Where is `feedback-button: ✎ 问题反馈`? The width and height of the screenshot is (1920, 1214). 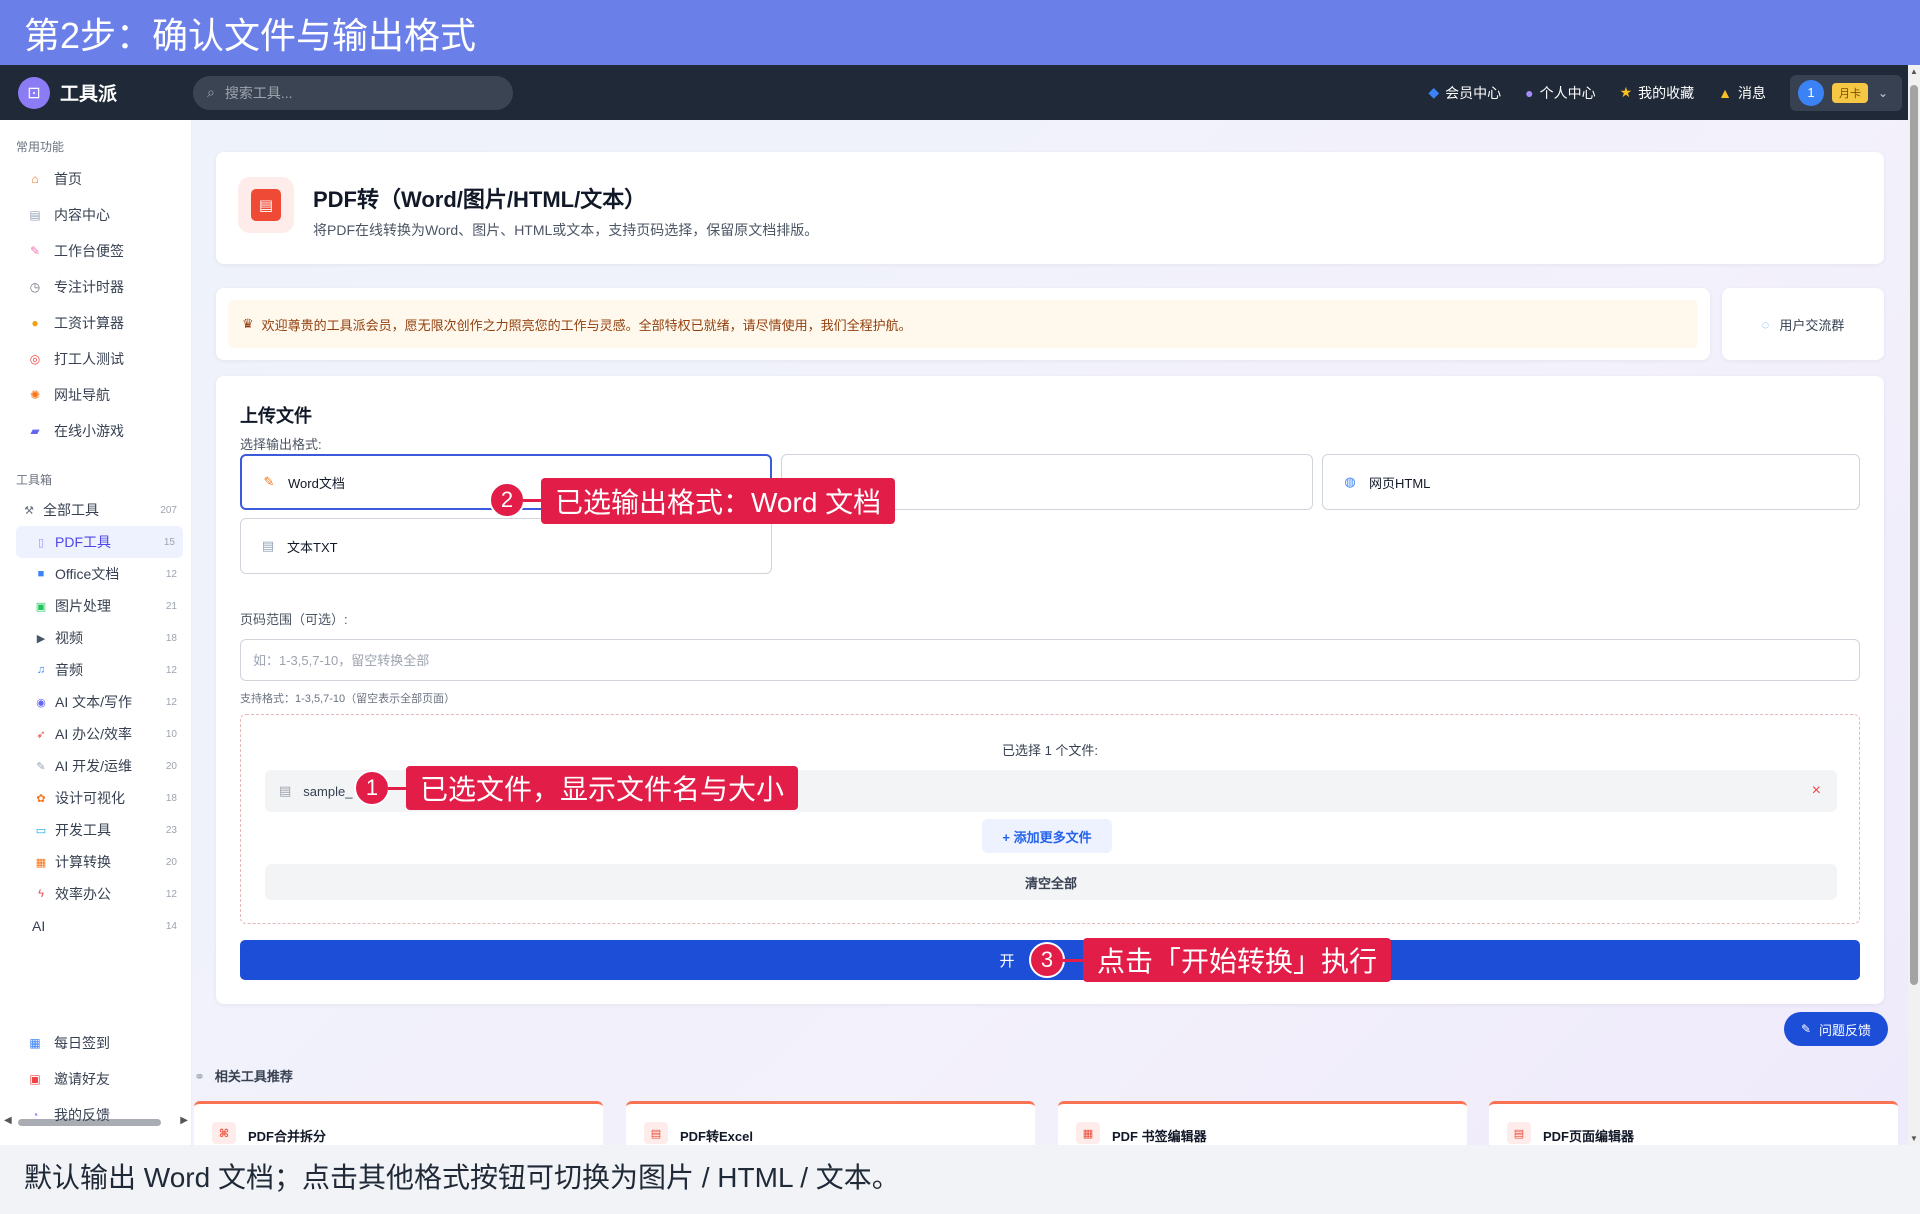
feedback-button: ✎ 问题反馈 is located at coordinates (1836, 1029).